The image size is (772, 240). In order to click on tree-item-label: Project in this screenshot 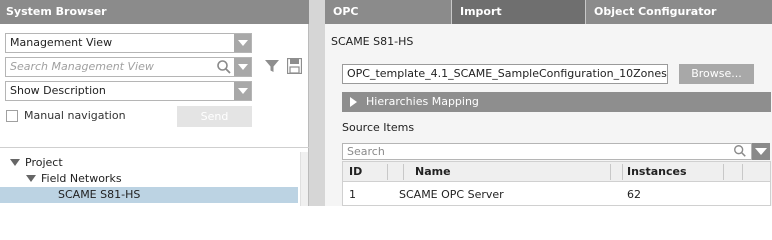, I will do `click(44, 162)`.